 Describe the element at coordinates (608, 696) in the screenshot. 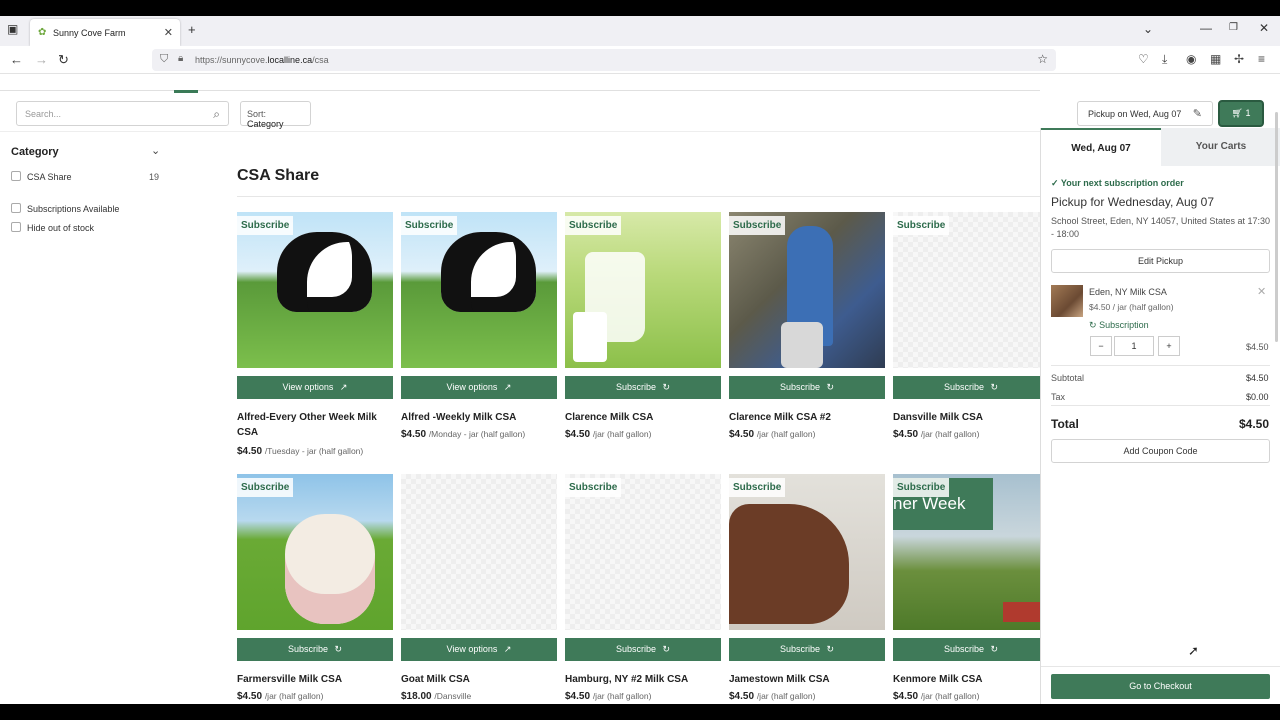

I see `product-price: $4.50 /jar (half gallon)` at that location.